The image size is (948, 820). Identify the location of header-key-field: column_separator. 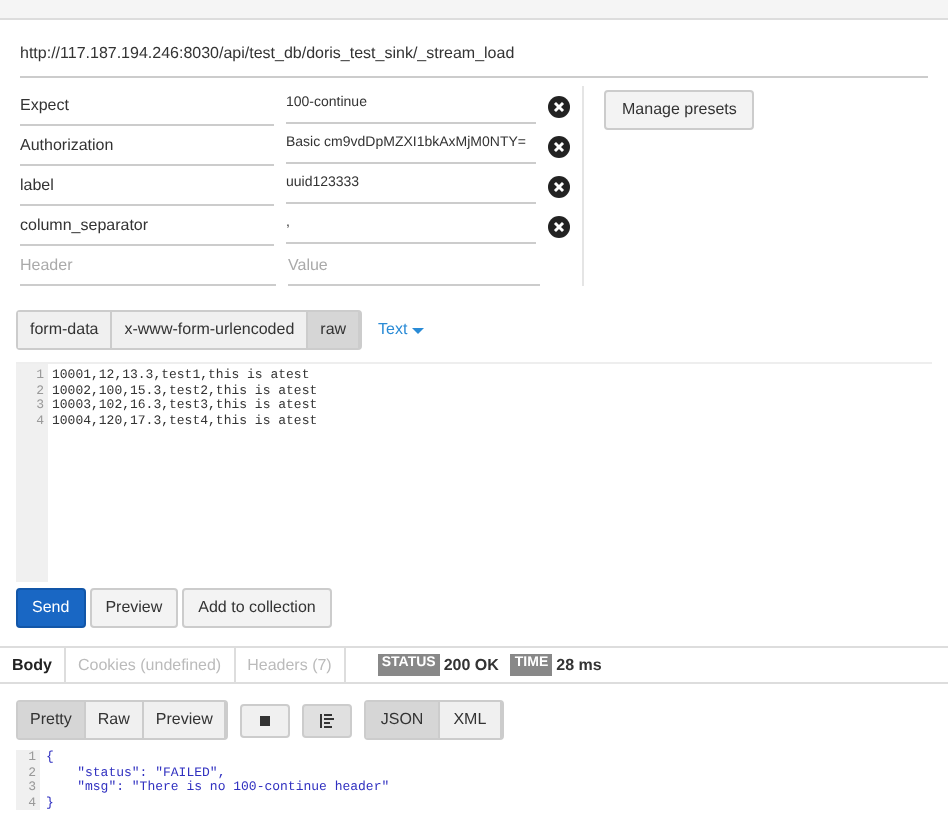
(147, 226).